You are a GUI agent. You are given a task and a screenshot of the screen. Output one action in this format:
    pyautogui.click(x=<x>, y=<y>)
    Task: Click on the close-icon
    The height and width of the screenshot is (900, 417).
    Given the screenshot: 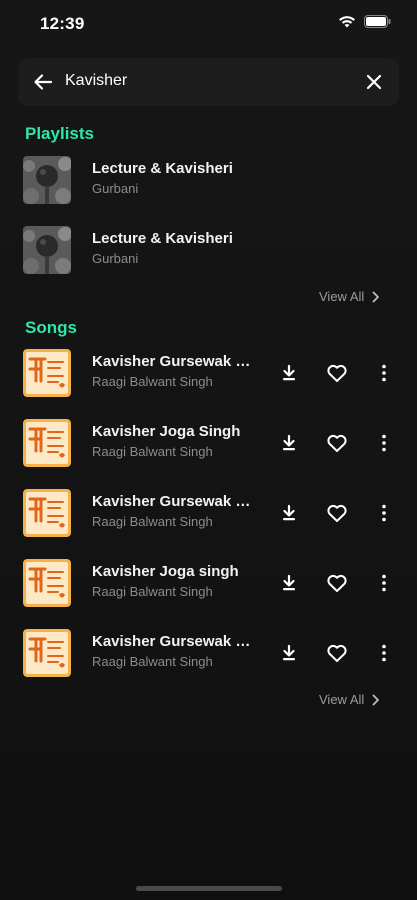 What is the action you would take?
    pyautogui.click(x=374, y=82)
    